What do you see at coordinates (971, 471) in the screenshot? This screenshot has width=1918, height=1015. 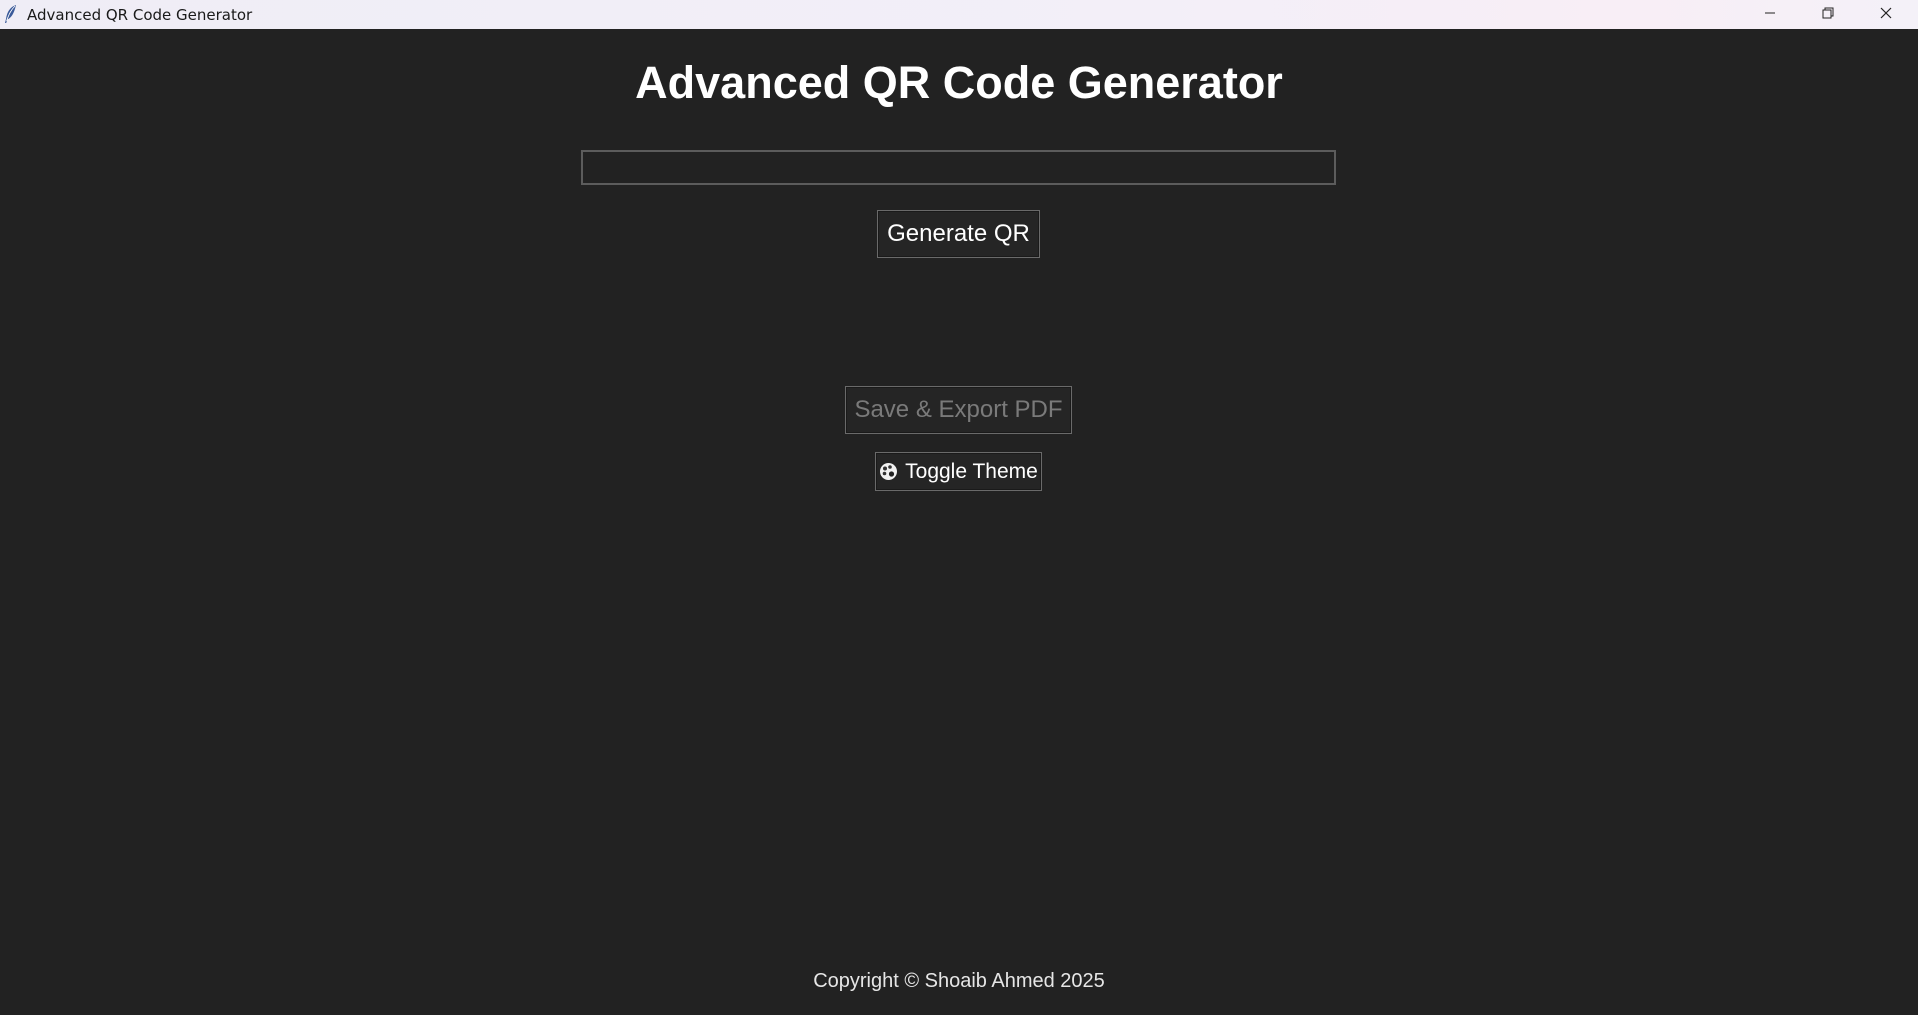 I see `toggle-theme-label: Toggle Theme` at bounding box center [971, 471].